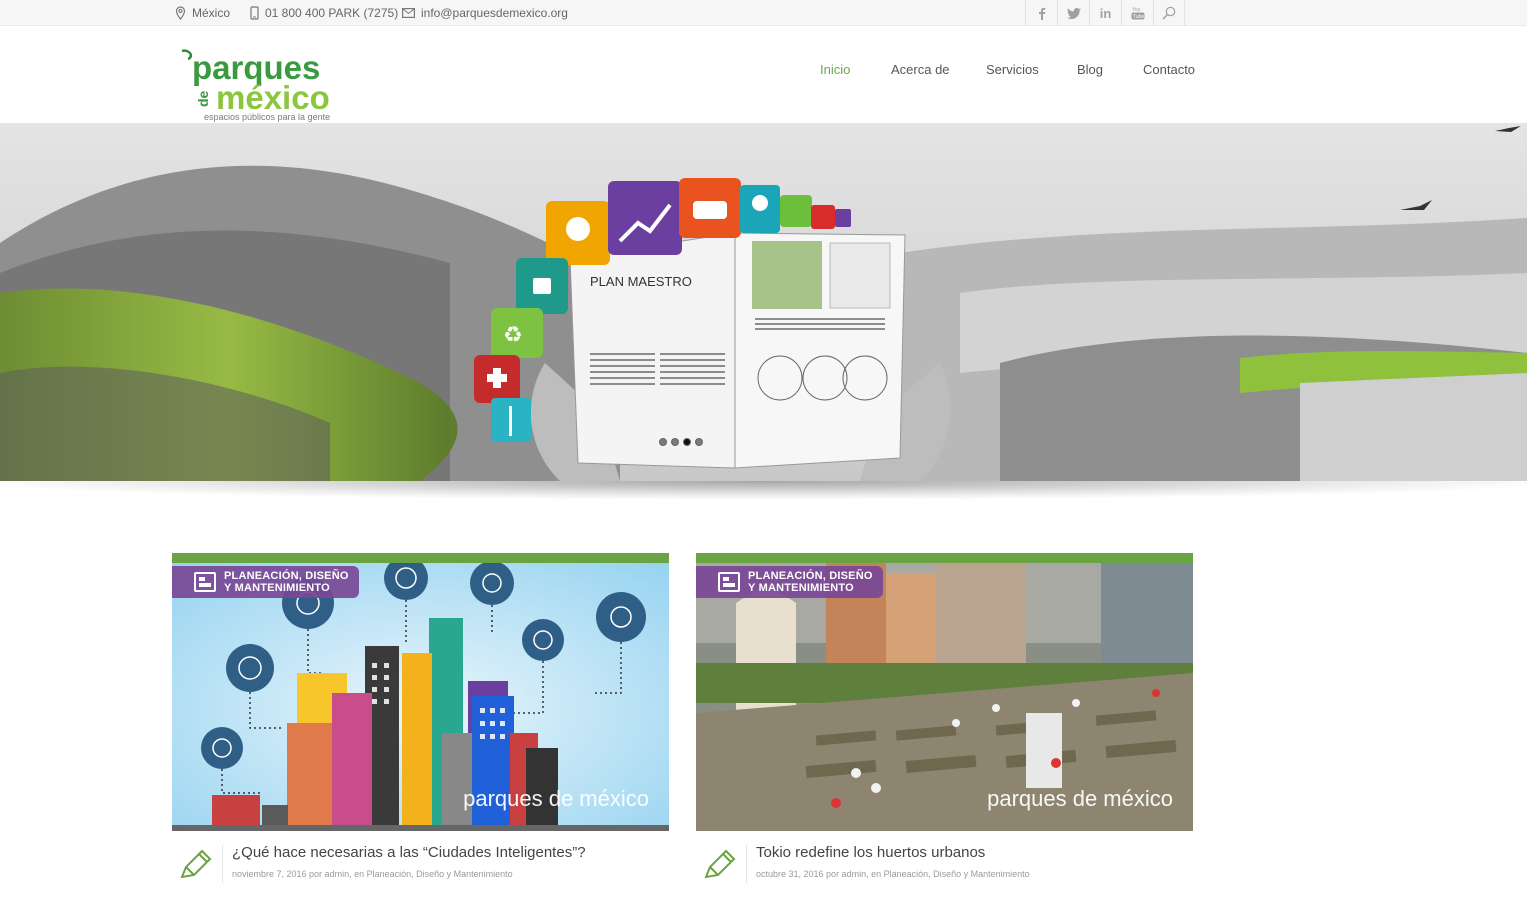 Image resolution: width=1527 pixels, height=905 pixels. Describe the element at coordinates (1169, 69) in the screenshot. I see `nav-item-contacto: Contacto` at that location.